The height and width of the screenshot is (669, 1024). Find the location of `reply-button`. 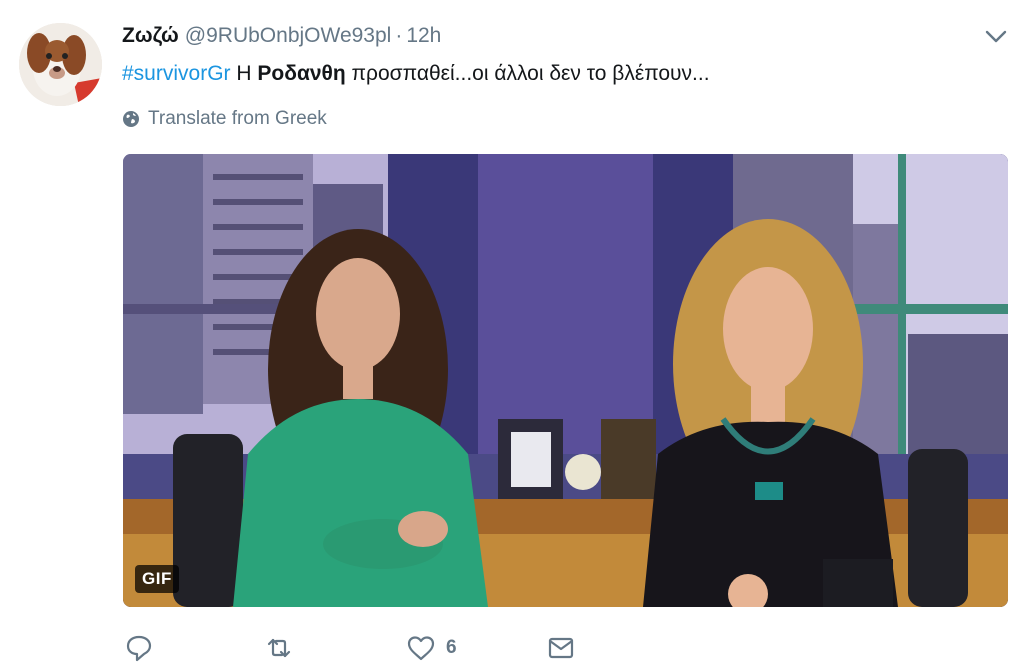

reply-button is located at coordinates (139, 648).